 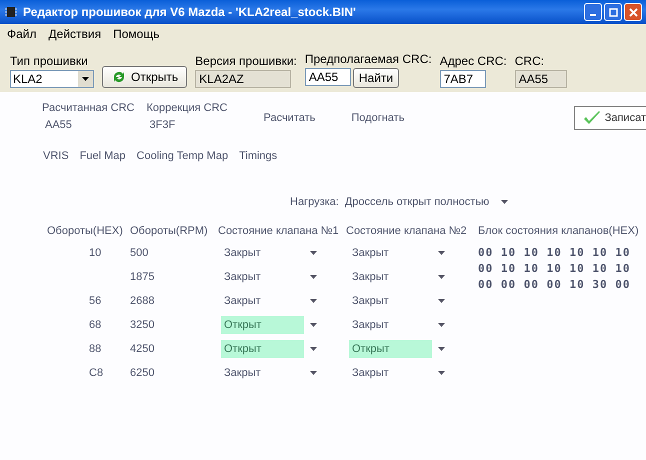 I want to click on close-icon, so click(x=633, y=12).